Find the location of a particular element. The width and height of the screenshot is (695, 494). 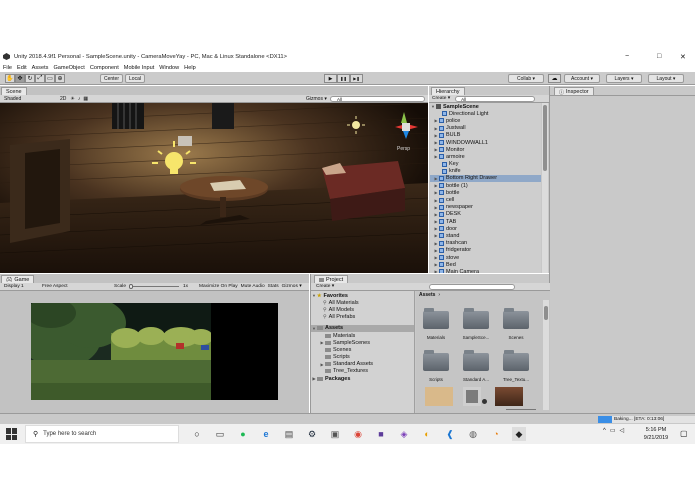

hierarchy-item: ▶ cell is located at coordinates (485, 199).